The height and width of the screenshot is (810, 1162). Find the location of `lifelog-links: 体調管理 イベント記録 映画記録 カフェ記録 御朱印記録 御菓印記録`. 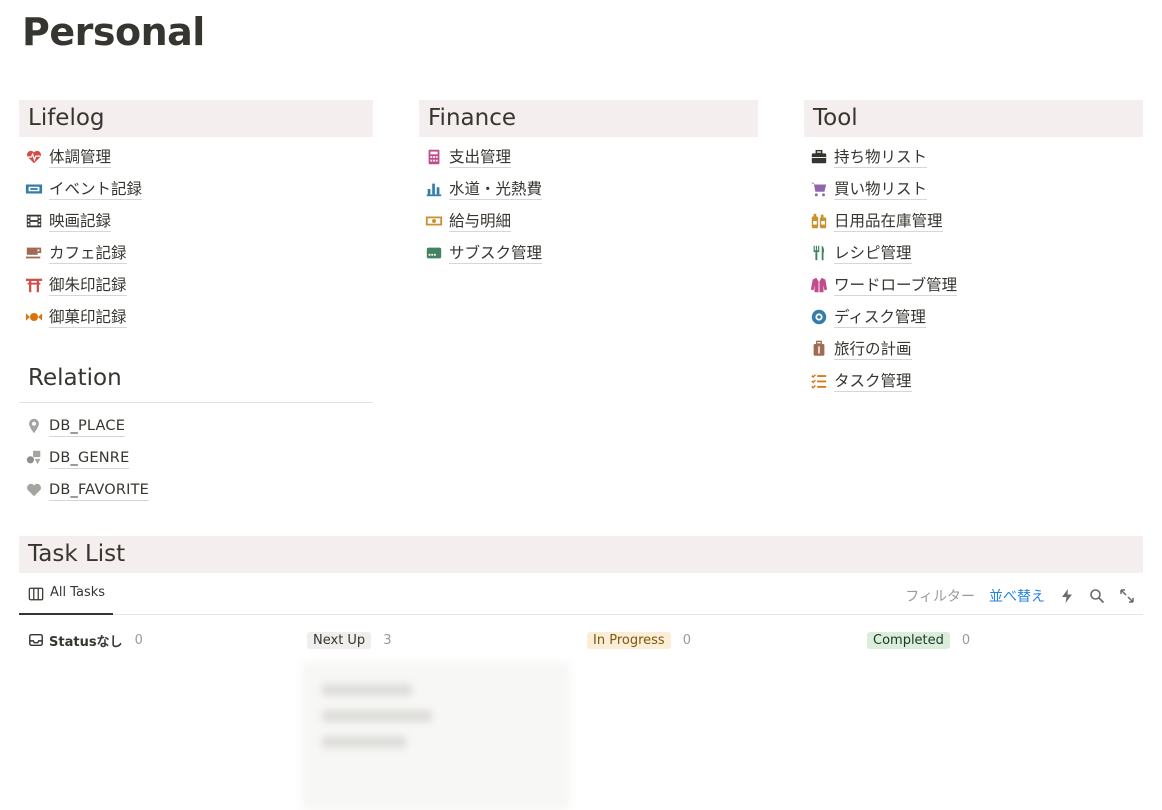

lifelog-links: 体調管理 イベント記録 映画記録 カフェ記録 御朱印記録 御菓印記録 is located at coordinates (196, 235).